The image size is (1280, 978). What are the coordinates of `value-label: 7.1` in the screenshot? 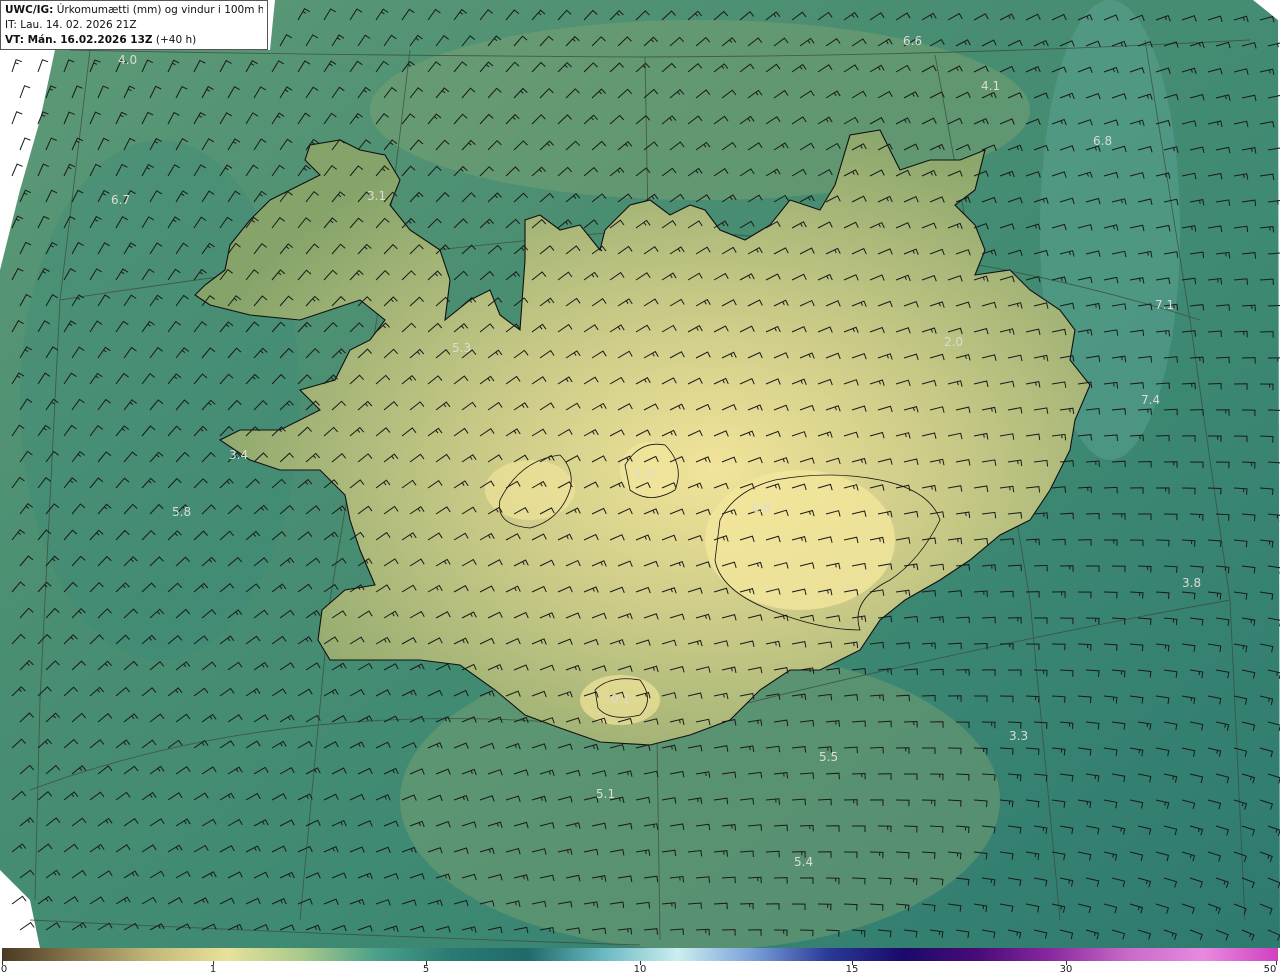 It's located at (1164, 305).